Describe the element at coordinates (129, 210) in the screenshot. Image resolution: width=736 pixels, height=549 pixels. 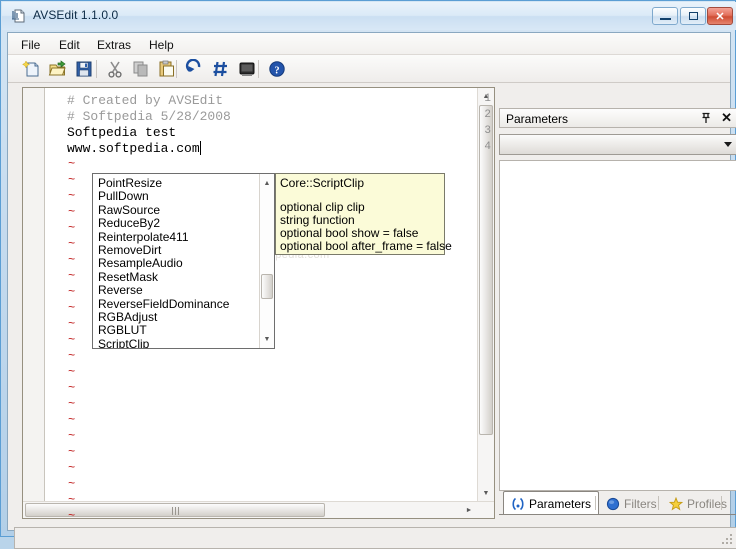
I see `autocomplete-item: RawSource` at that location.